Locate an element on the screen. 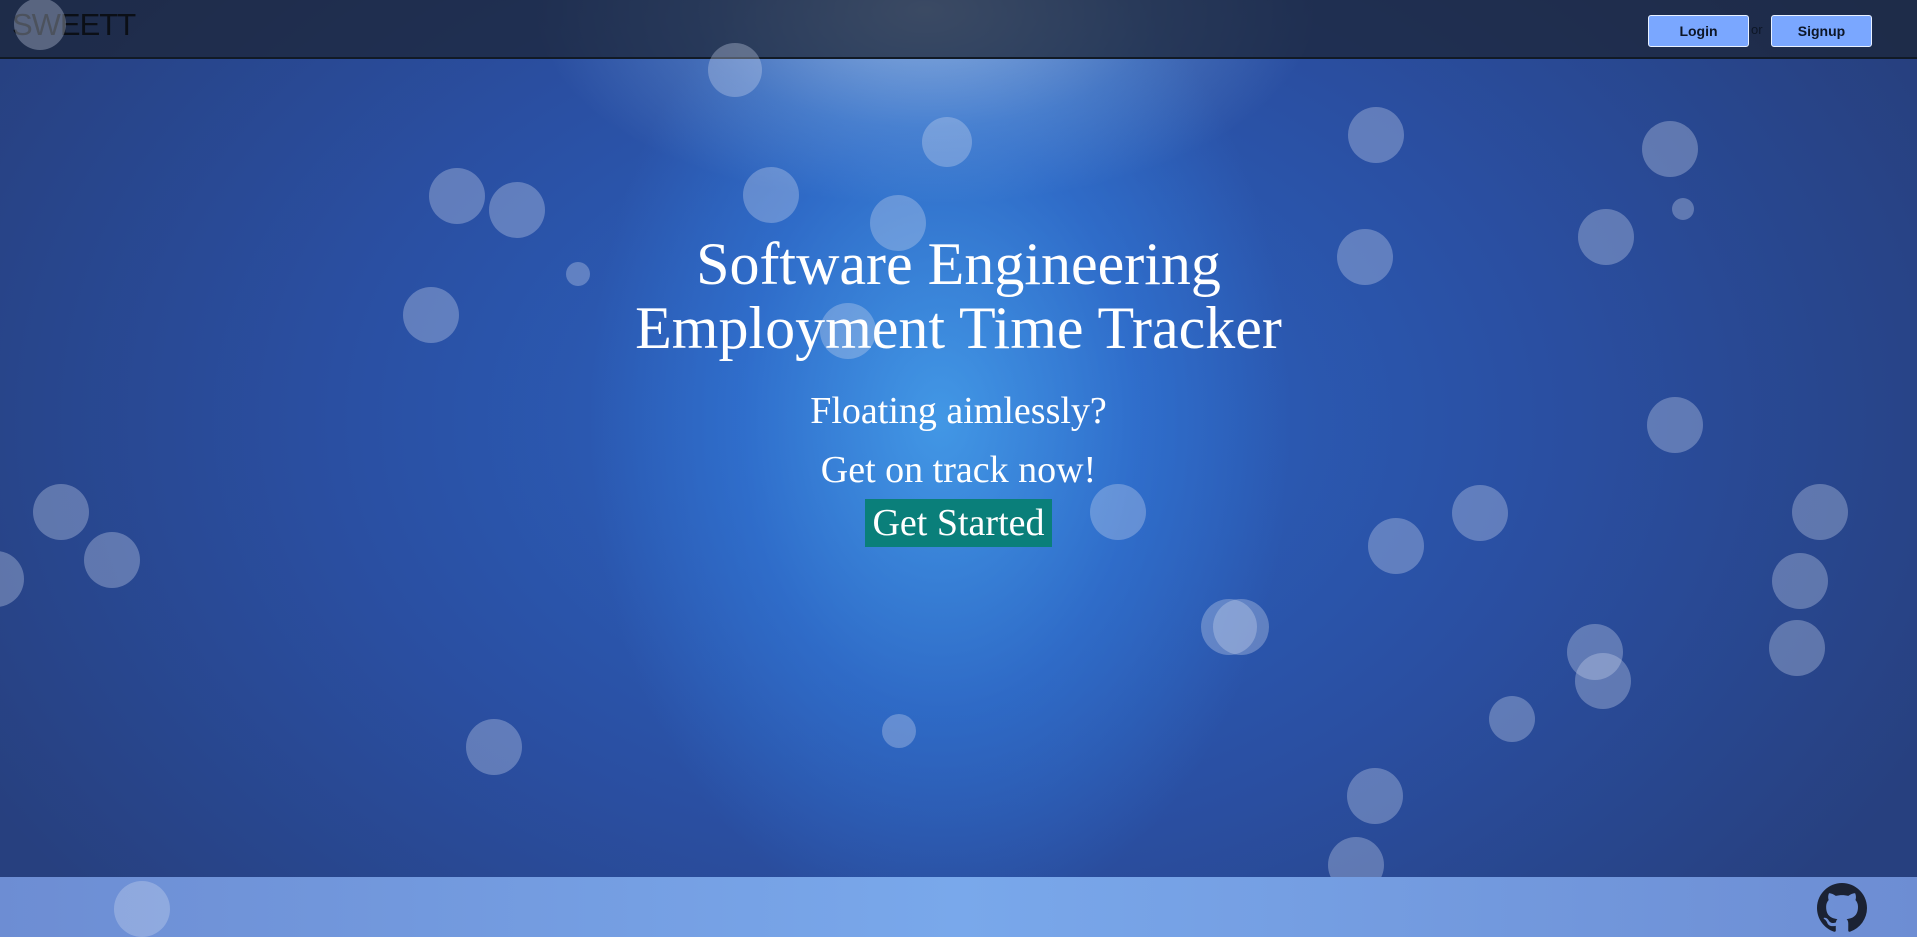 This screenshot has width=1917, height=937. github-icon is located at coordinates (1842, 908).